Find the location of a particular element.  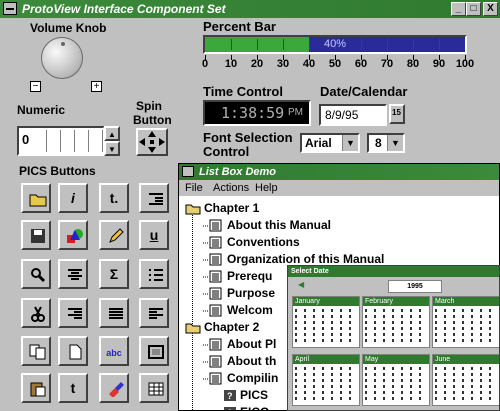

four-way-spin-button is located at coordinates (152, 142).